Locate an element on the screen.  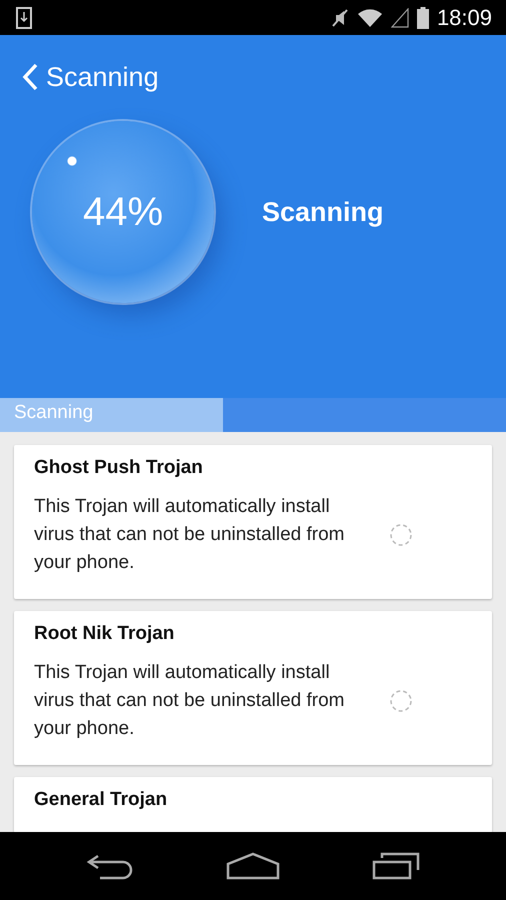
back-nav-icon is located at coordinates (110, 866).